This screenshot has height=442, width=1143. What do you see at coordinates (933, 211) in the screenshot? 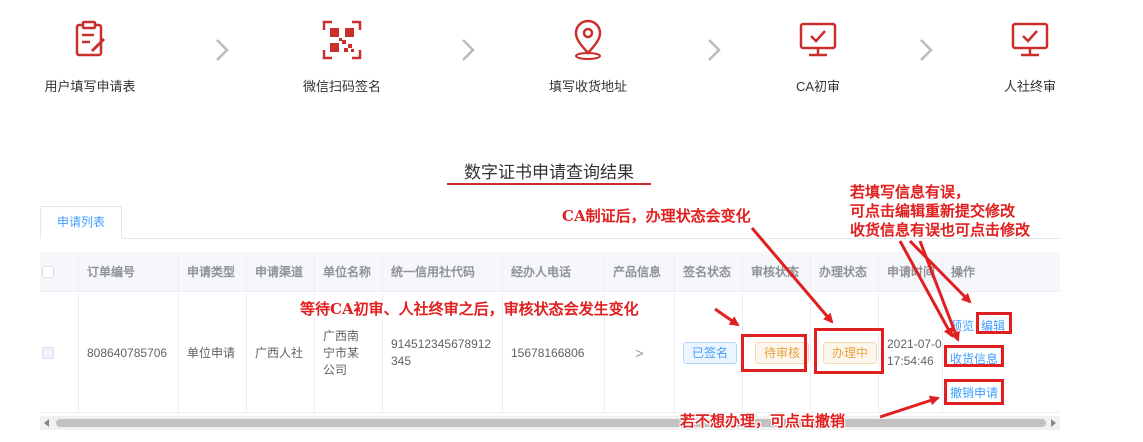
I see `annotation-edit-note-2: 可点击编辑重新提交修改` at bounding box center [933, 211].